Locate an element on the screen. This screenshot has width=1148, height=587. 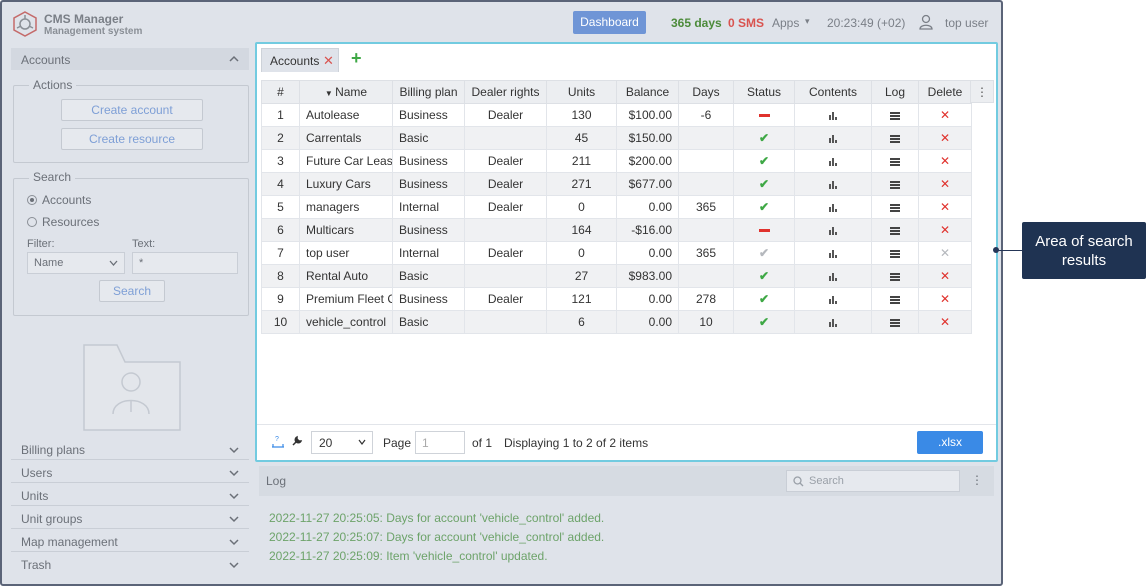
cell-name: top user is located at coordinates (346, 253).